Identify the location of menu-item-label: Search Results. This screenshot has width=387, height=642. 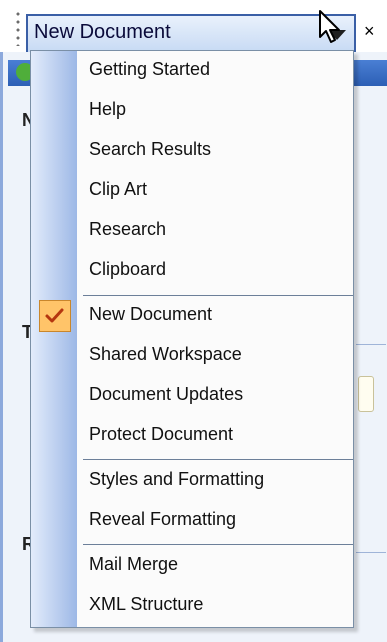
(150, 149).